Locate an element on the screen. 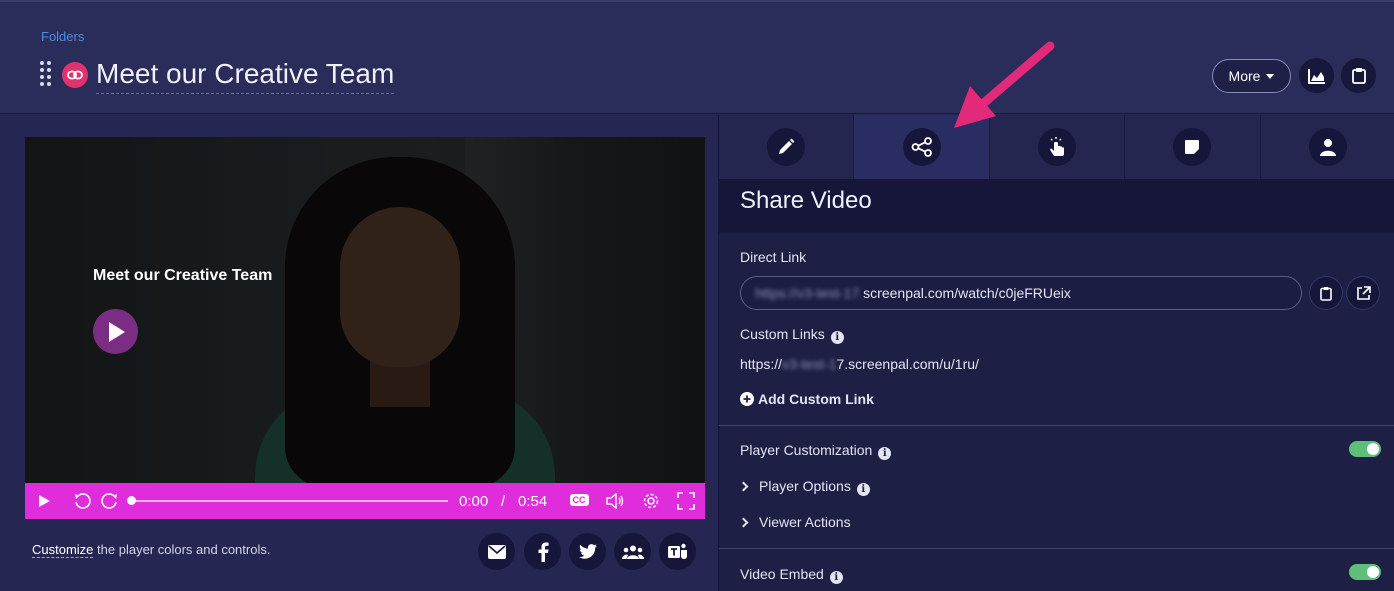 The width and height of the screenshot is (1394, 591). open-link-button is located at coordinates (1363, 293).